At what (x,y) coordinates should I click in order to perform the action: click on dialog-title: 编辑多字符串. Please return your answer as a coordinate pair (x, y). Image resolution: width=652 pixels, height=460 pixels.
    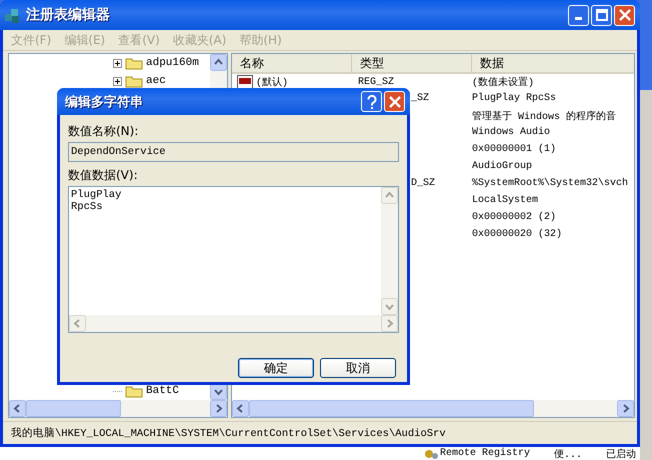
    Looking at the image, I should click on (104, 102).